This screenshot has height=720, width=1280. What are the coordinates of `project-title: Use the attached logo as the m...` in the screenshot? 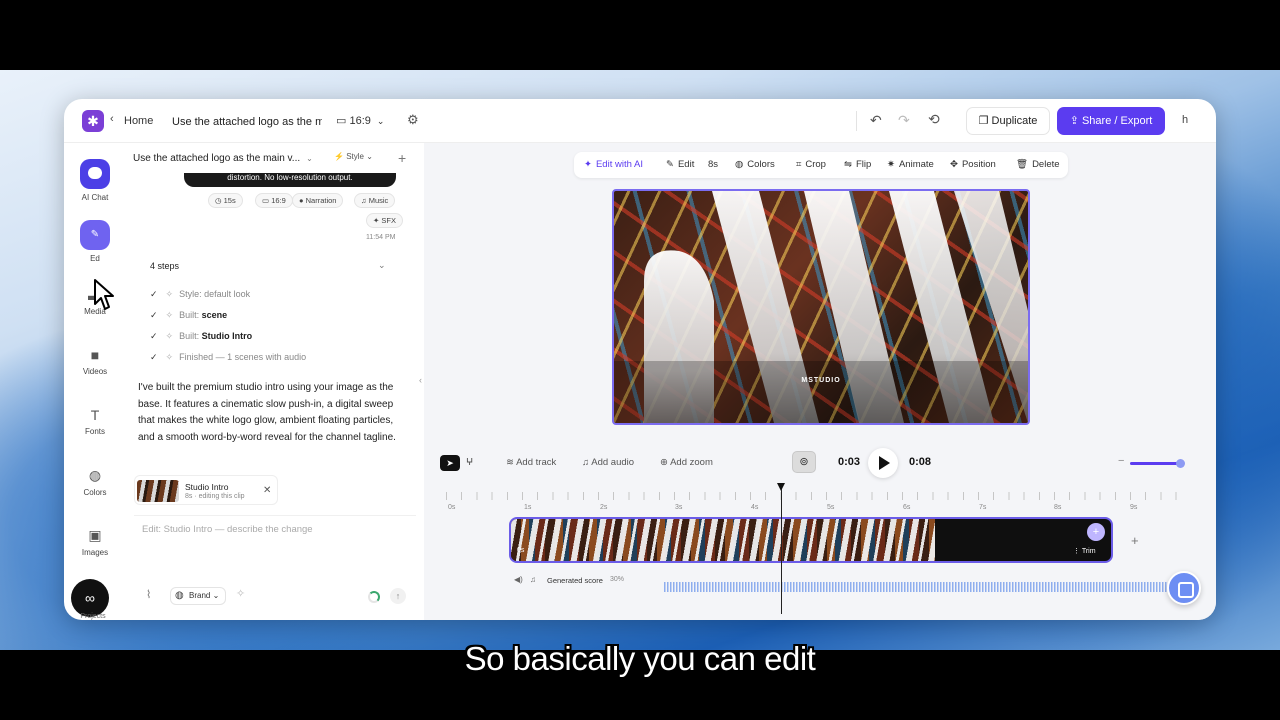 It's located at (247, 122).